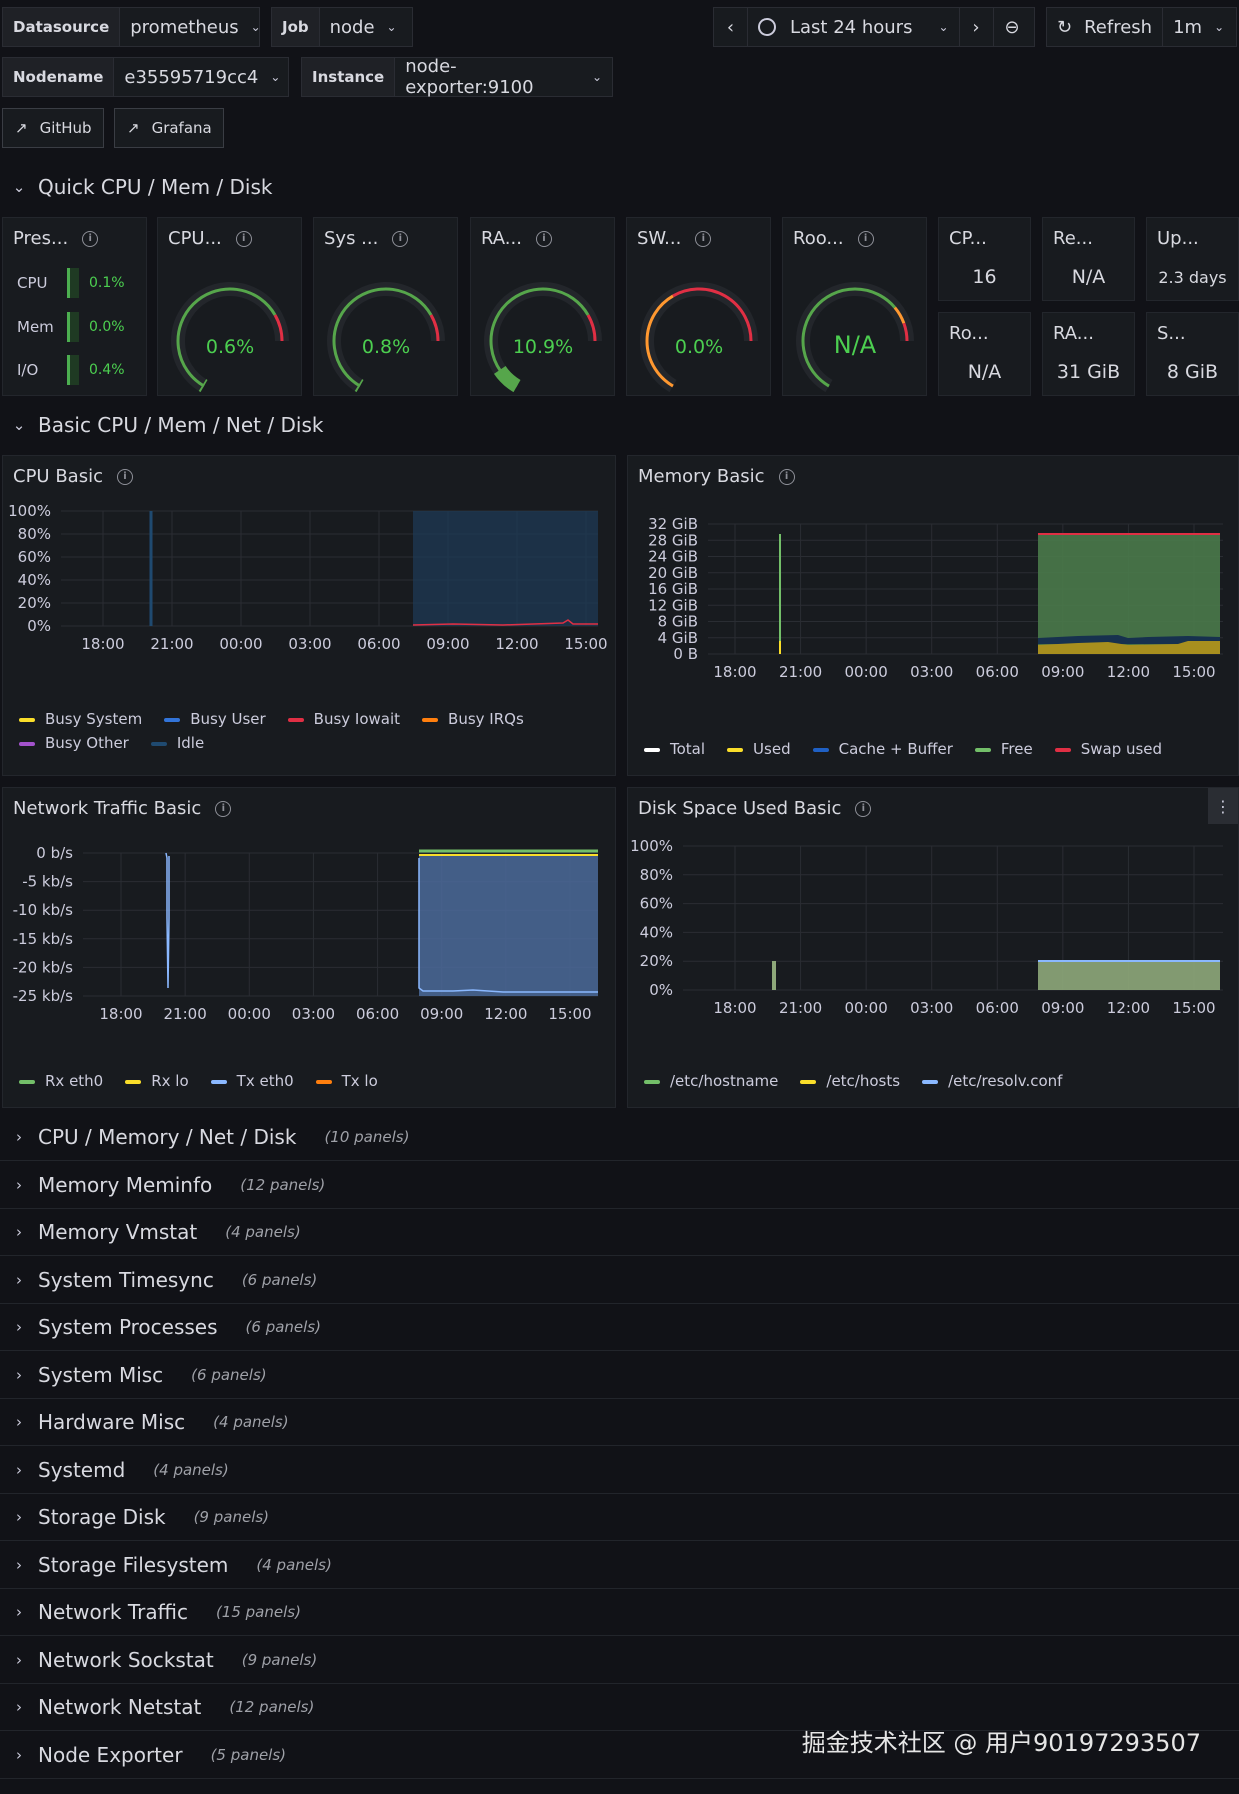 This screenshot has height=1794, width=1239. Describe the element at coordinates (1108, 749) in the screenshot. I see `legend-item: Swap used` at that location.